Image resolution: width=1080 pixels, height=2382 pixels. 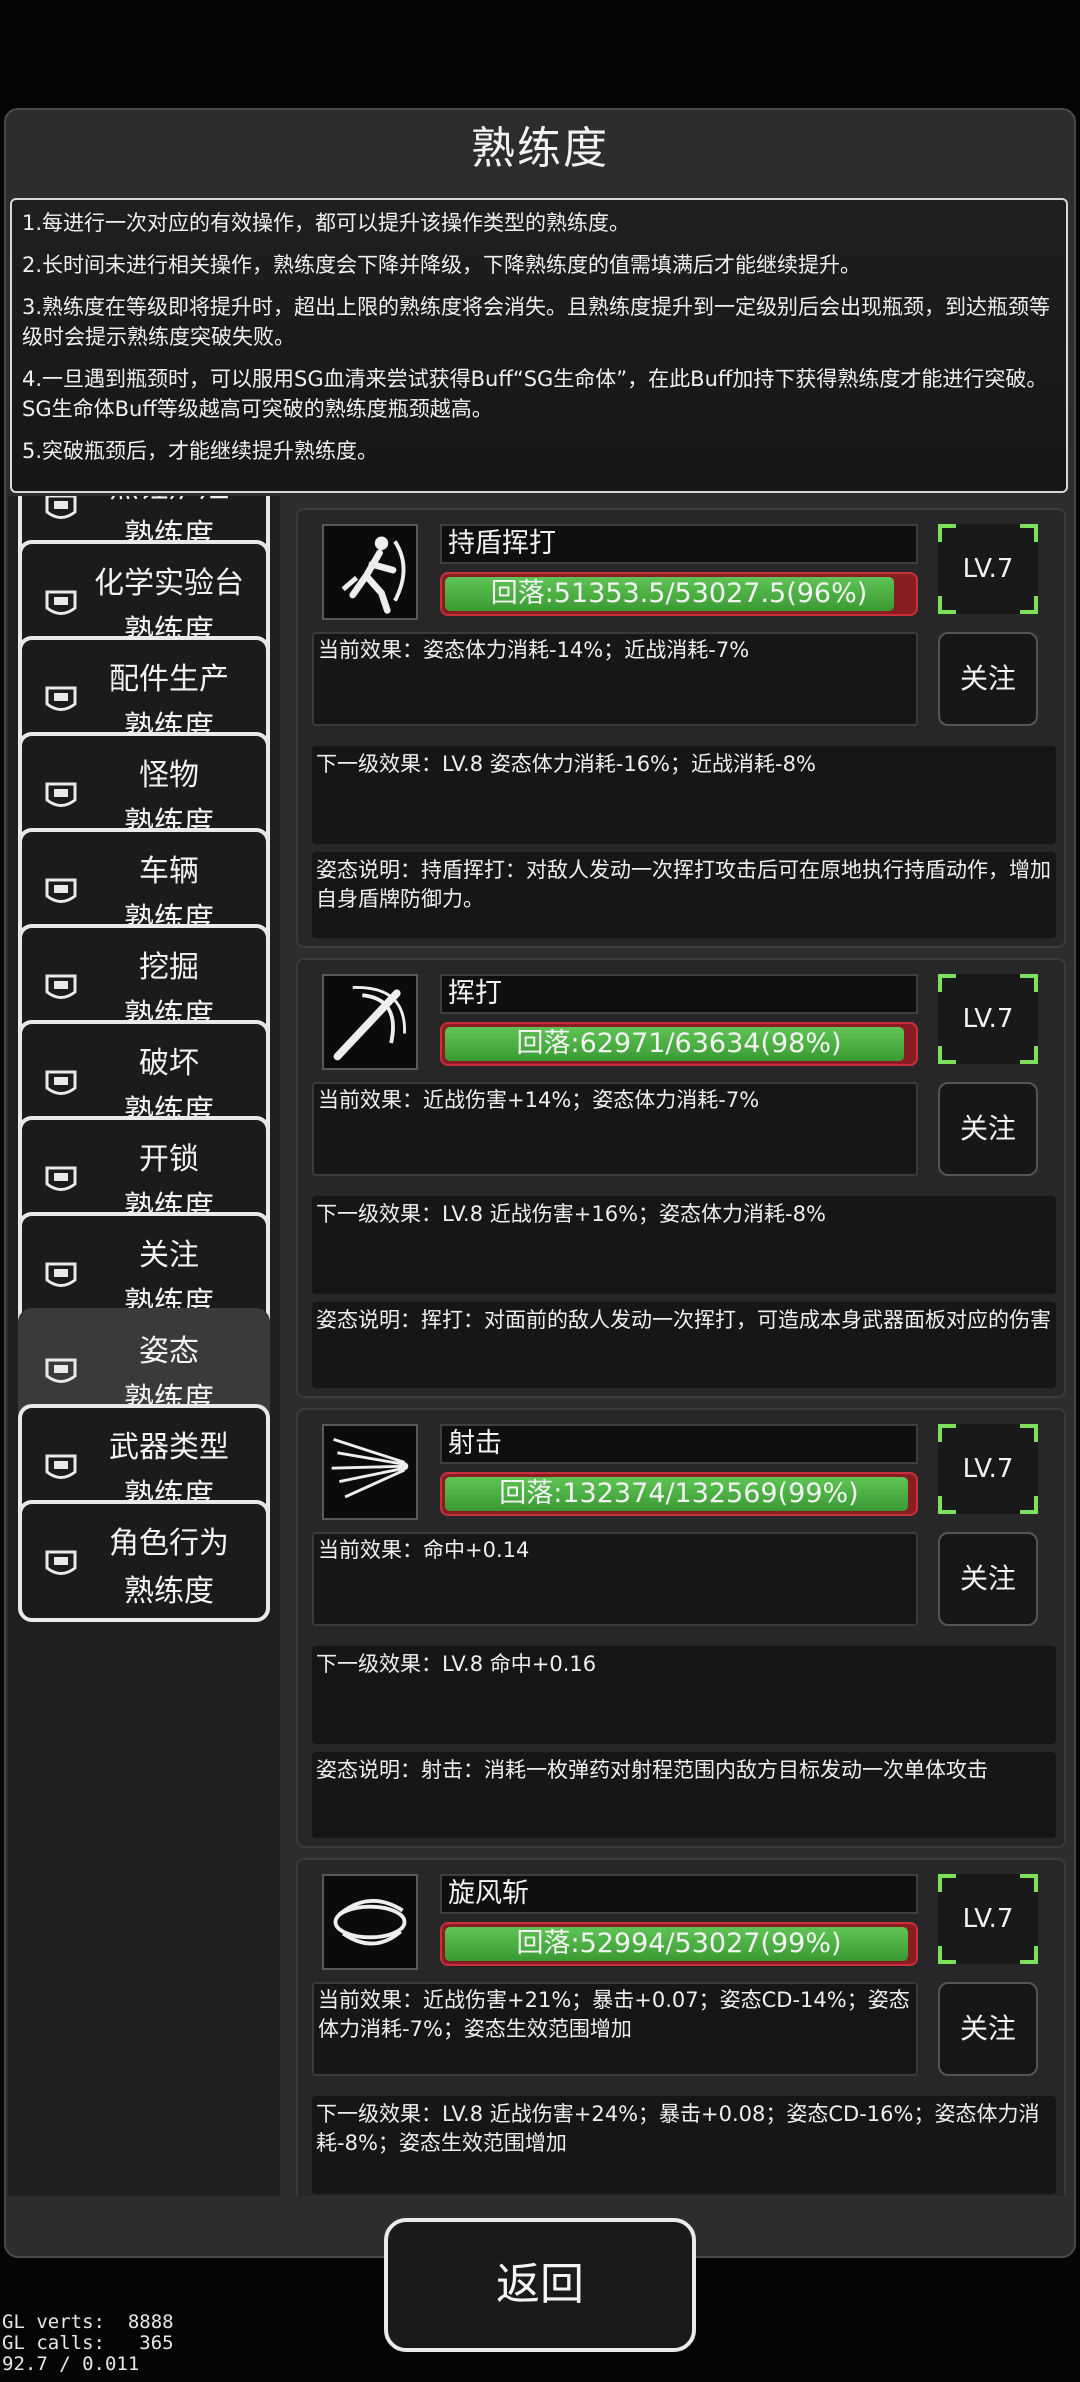 What do you see at coordinates (370, 572) in the screenshot?
I see `shield-swing-icon` at bounding box center [370, 572].